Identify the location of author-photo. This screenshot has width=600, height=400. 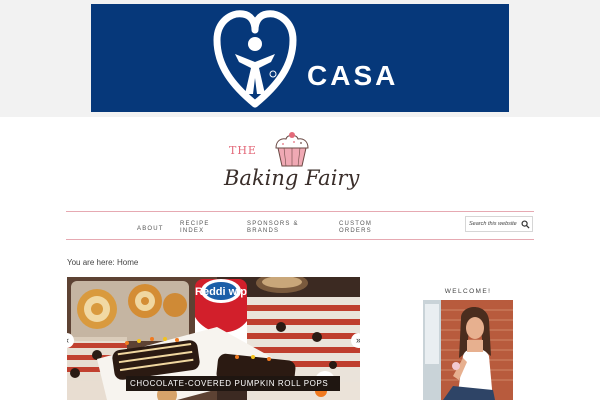
(468, 350).